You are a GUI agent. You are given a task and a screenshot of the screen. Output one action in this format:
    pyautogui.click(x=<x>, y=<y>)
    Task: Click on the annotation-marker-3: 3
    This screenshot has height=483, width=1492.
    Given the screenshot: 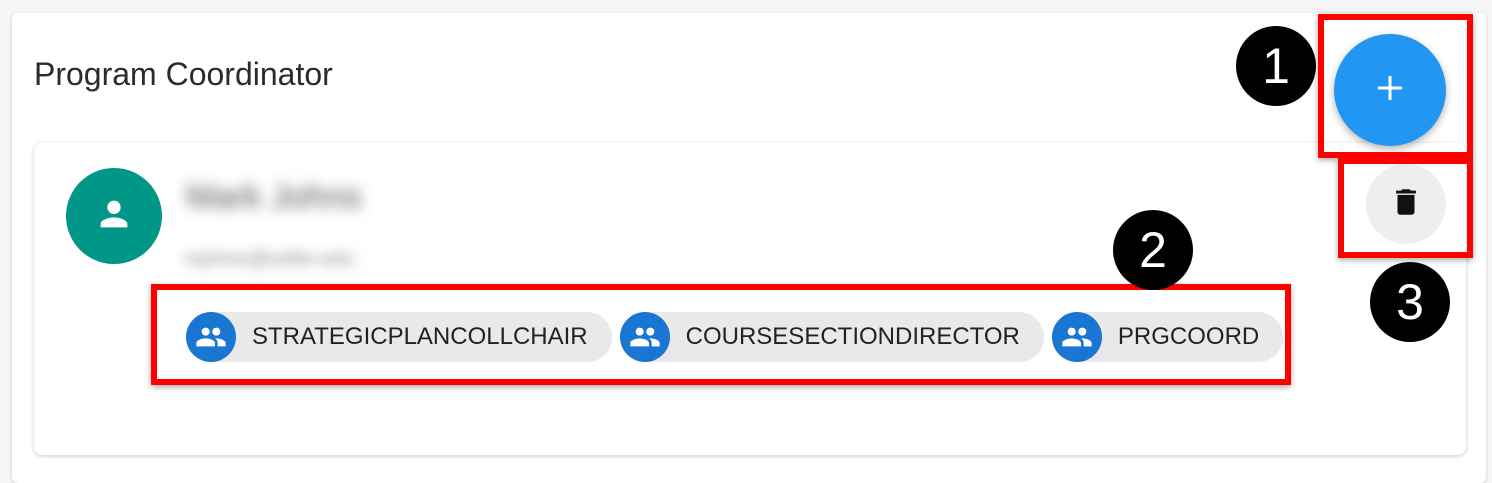 What is the action you would take?
    pyautogui.click(x=1410, y=302)
    